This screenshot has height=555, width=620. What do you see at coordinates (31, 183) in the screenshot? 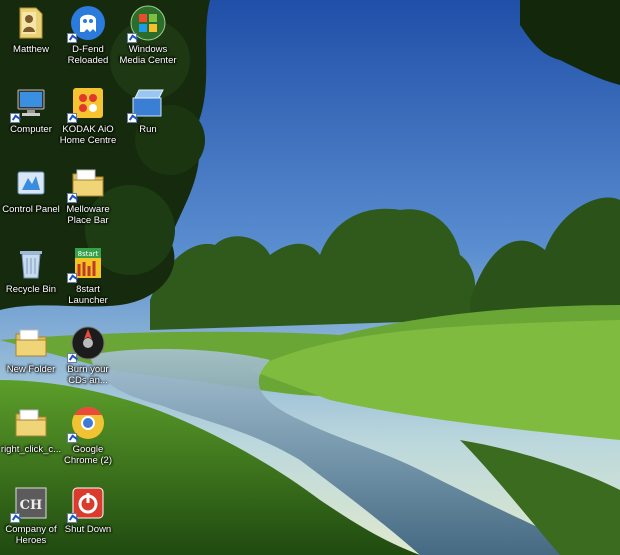
I see `control-panel-icon` at bounding box center [31, 183].